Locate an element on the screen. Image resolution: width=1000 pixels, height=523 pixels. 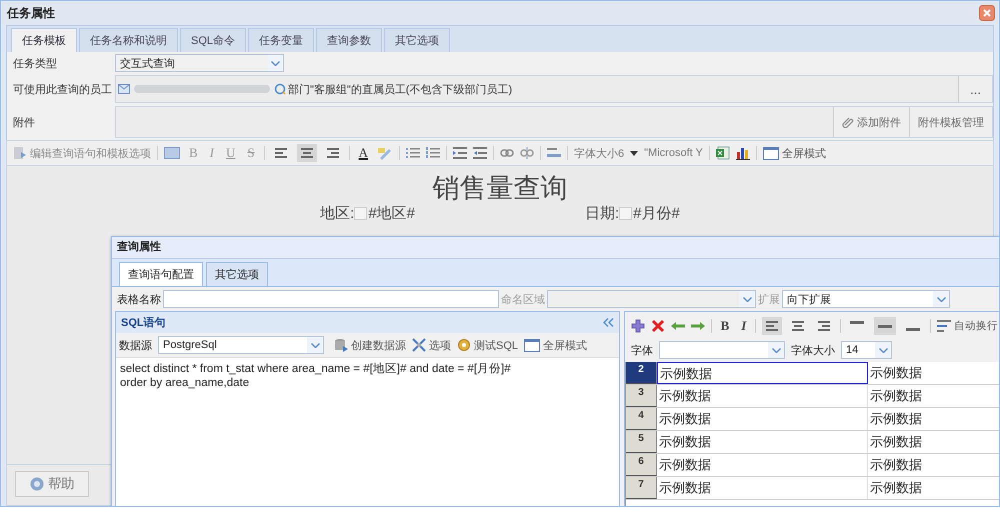
field-label: 数据源 is located at coordinates (135, 345).